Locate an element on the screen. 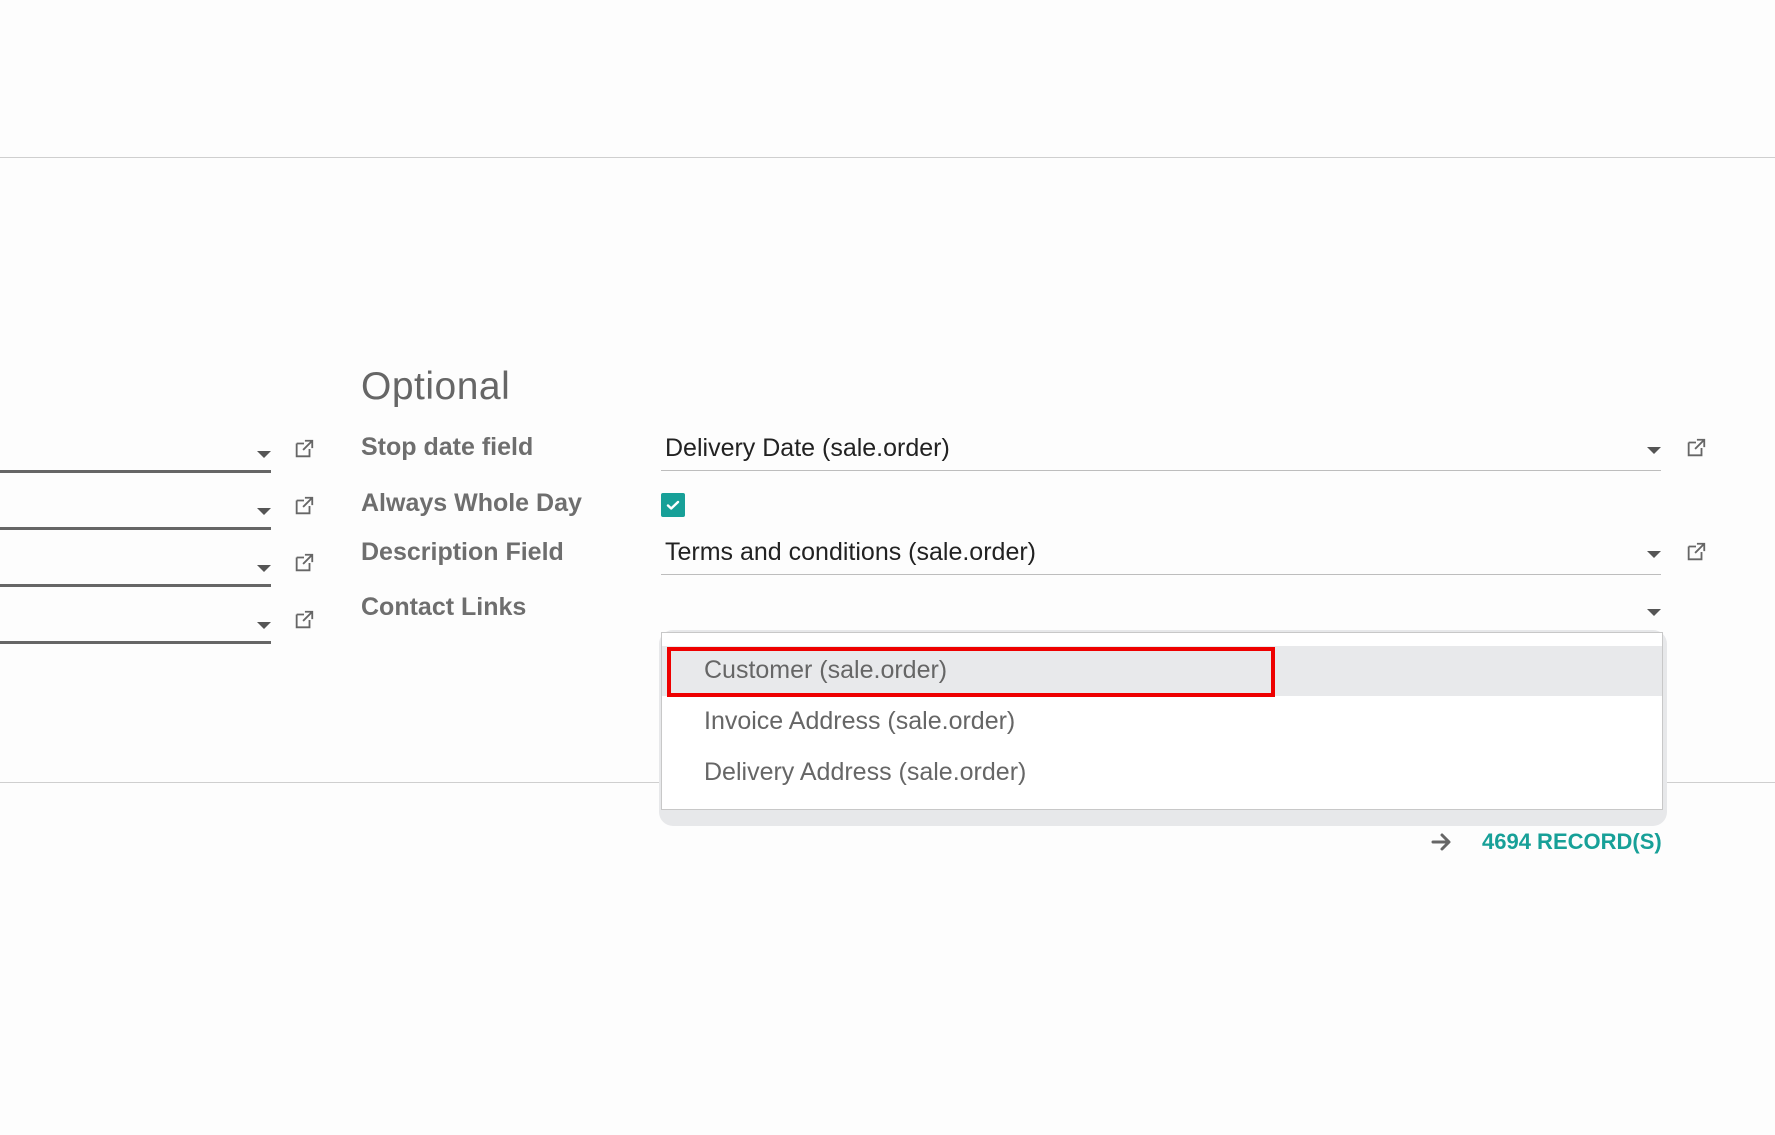  arrow-right-icon is located at coordinates (1442, 842).